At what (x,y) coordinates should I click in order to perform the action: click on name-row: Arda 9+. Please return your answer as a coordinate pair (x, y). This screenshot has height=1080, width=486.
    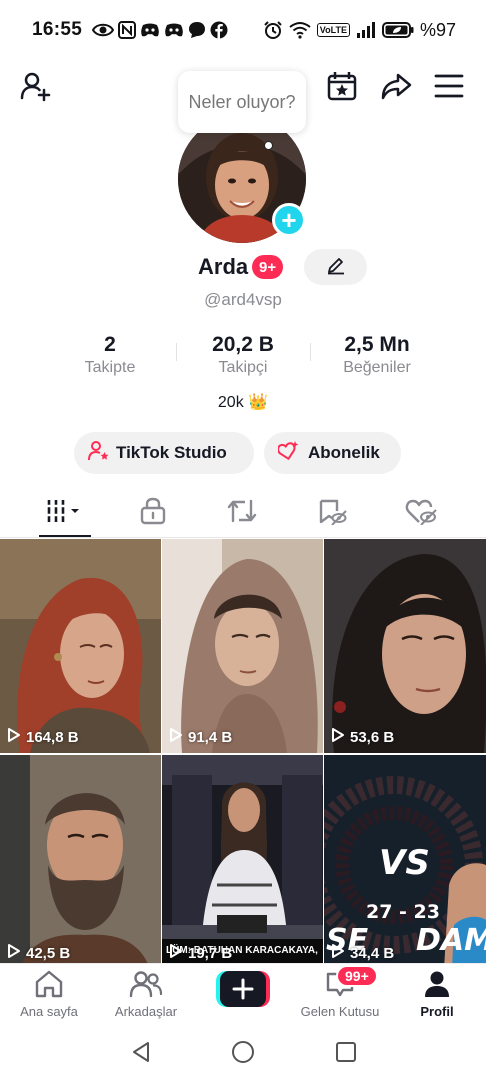
    Looking at the image, I should click on (243, 267).